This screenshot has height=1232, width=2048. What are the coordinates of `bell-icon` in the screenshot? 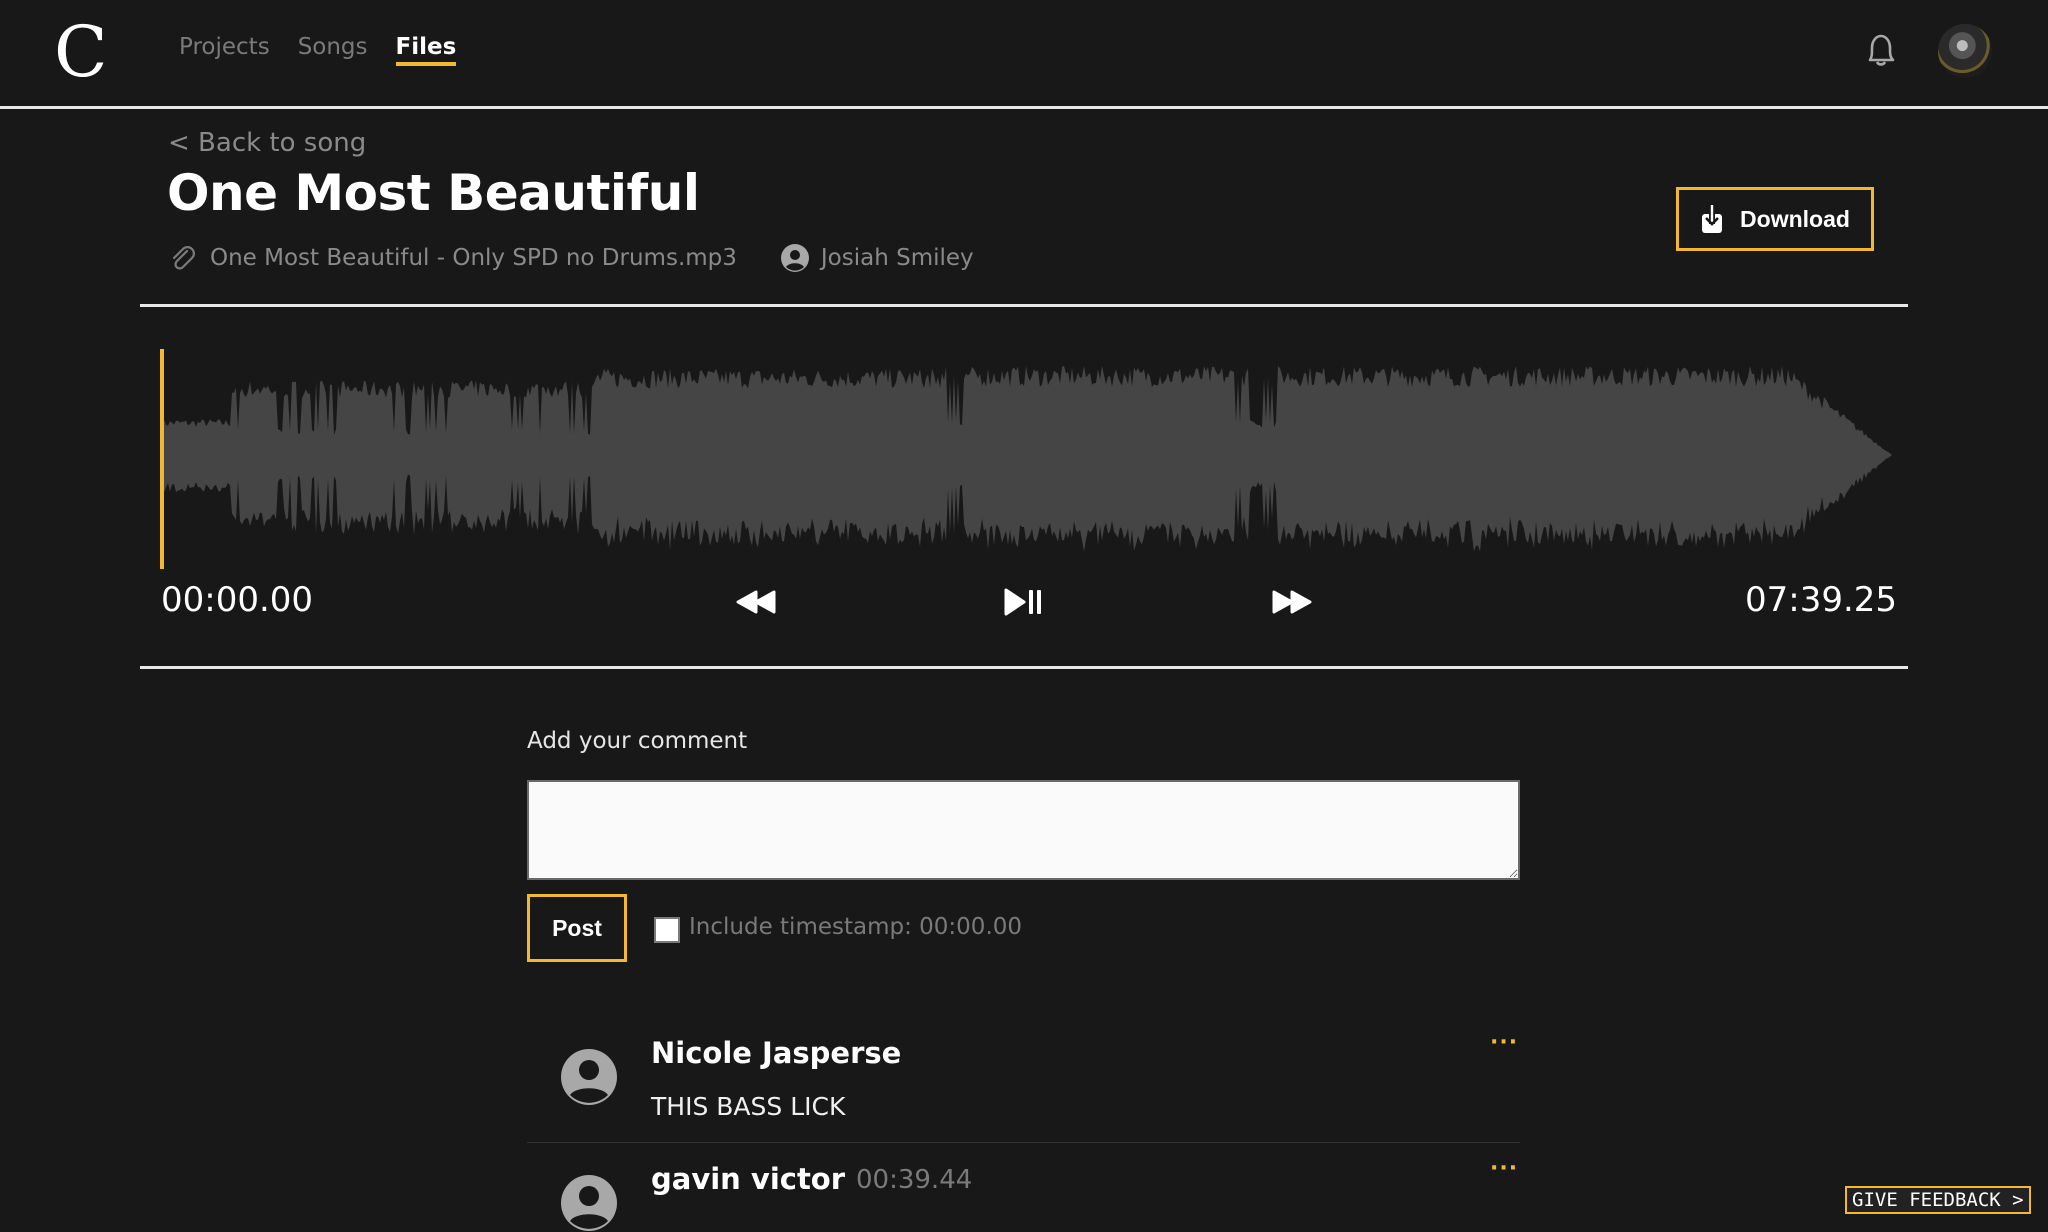 It's located at (1881, 51).